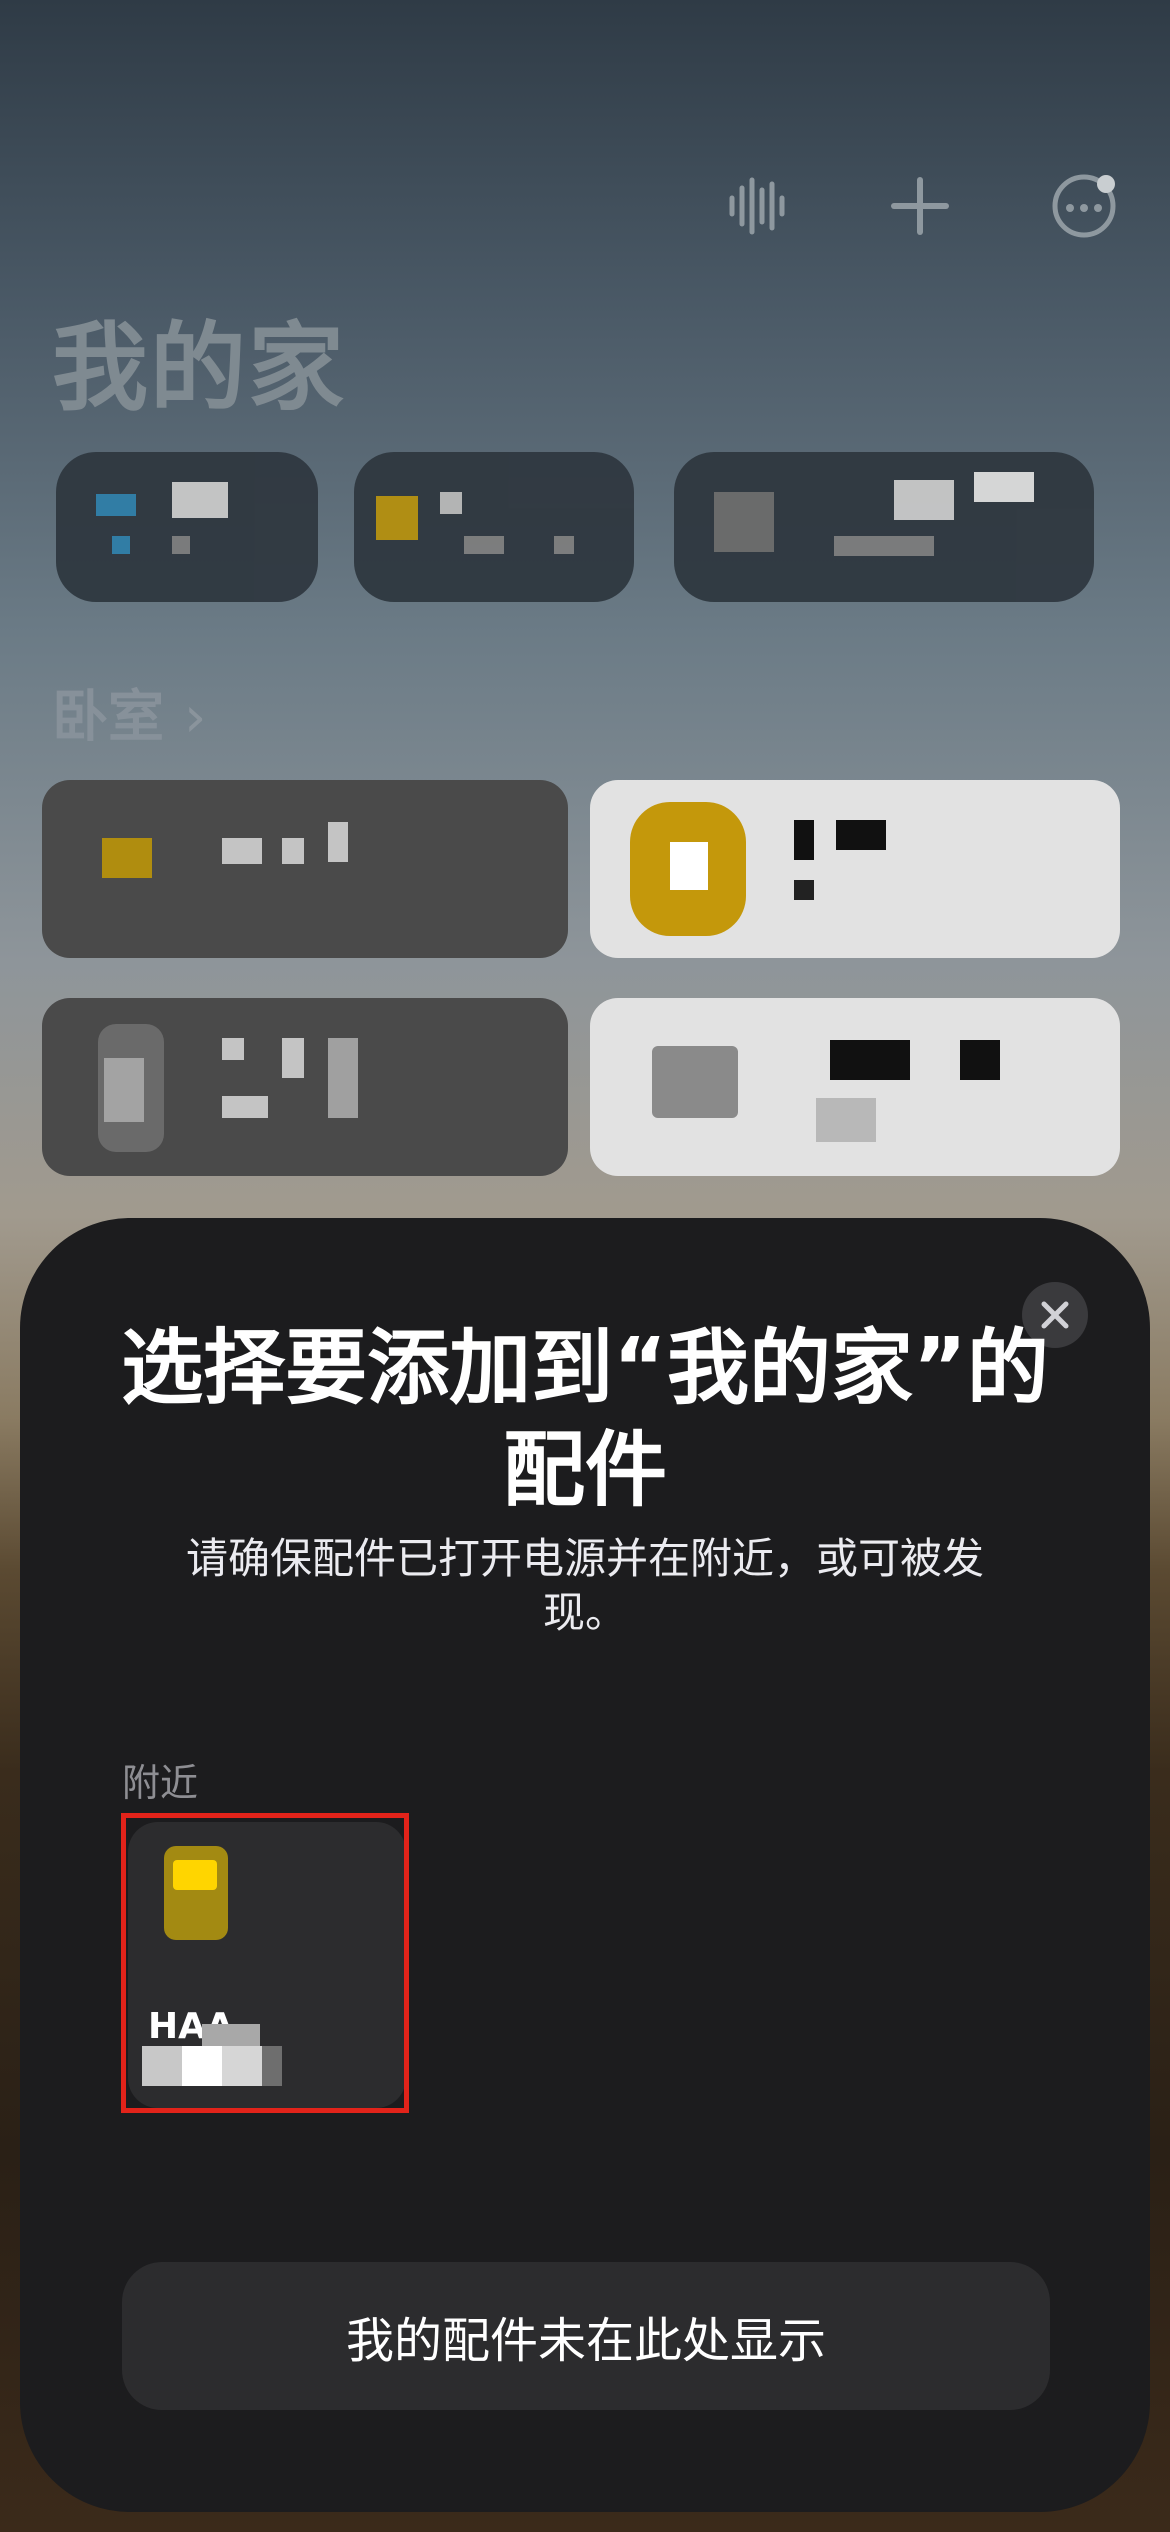  Describe the element at coordinates (129, 712) in the screenshot. I see `section-title-bedroom: 卧室 ›` at that location.